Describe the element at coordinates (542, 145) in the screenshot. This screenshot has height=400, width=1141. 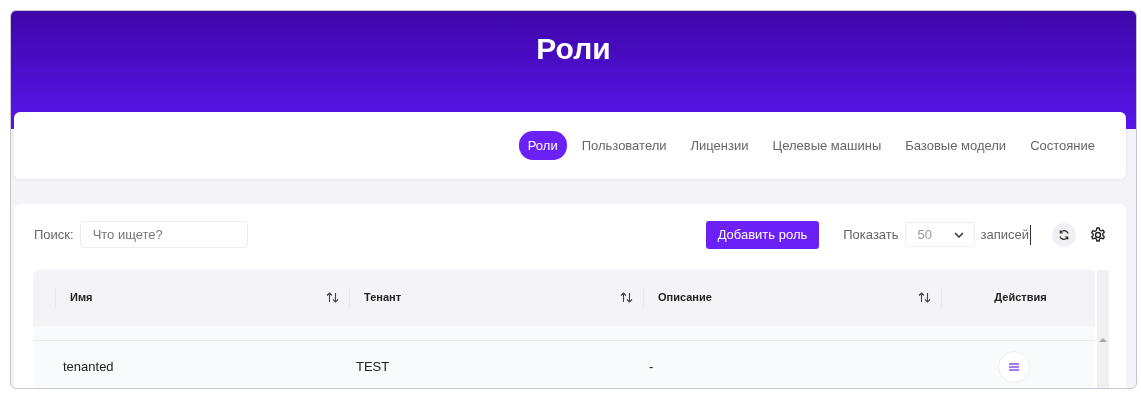
I see `nav-tab: Роли` at that location.